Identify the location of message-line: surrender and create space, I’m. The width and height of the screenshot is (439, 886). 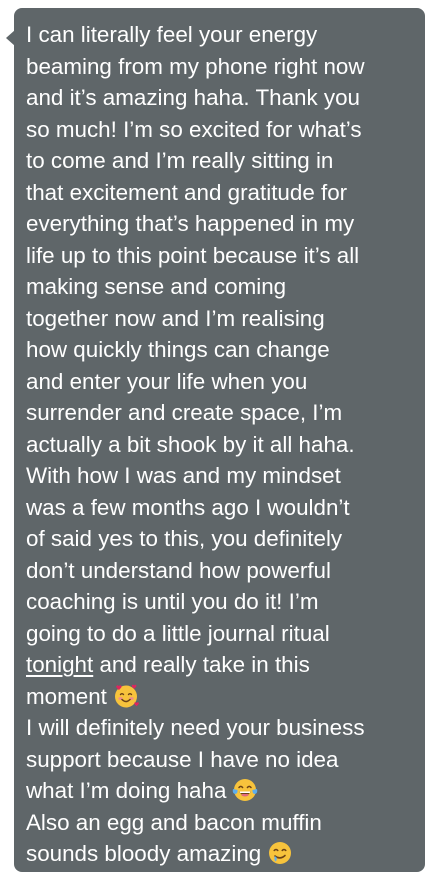
(184, 412).